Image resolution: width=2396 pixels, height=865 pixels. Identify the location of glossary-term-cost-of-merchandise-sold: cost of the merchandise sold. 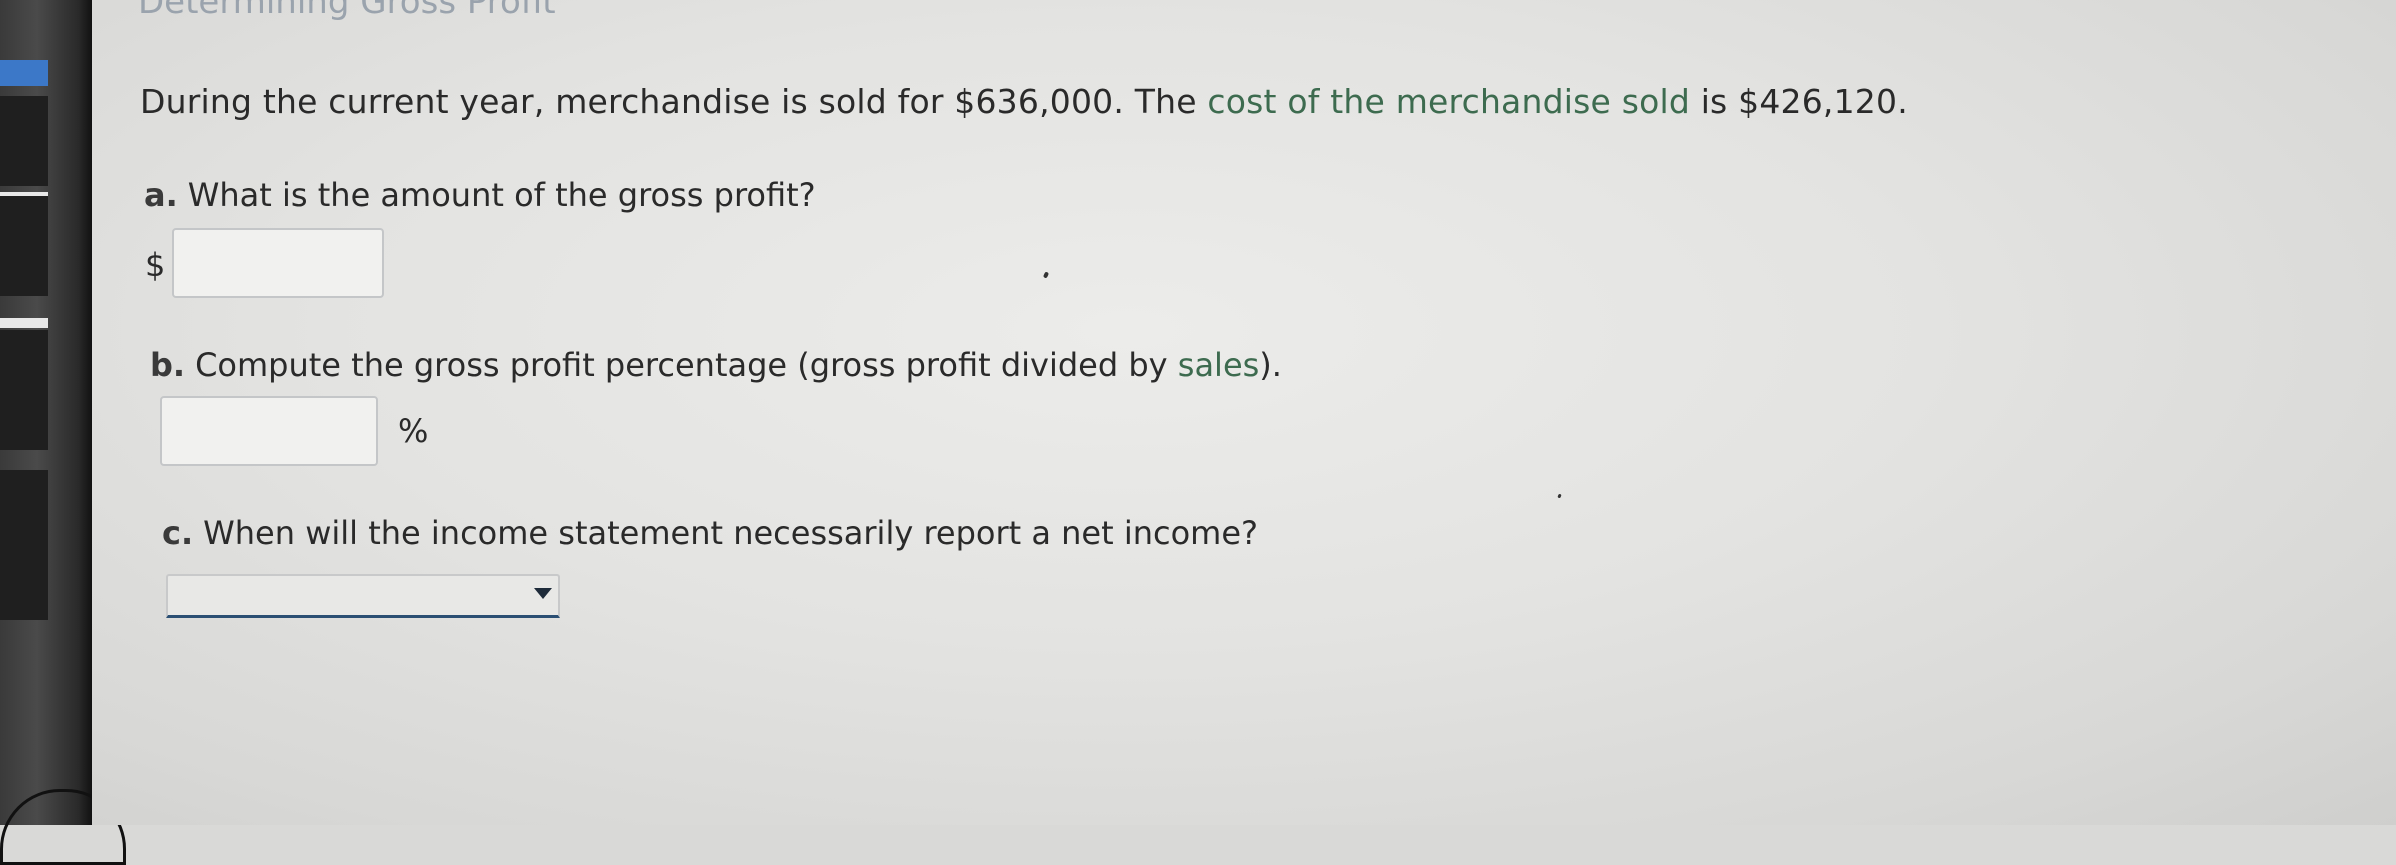
(1448, 101).